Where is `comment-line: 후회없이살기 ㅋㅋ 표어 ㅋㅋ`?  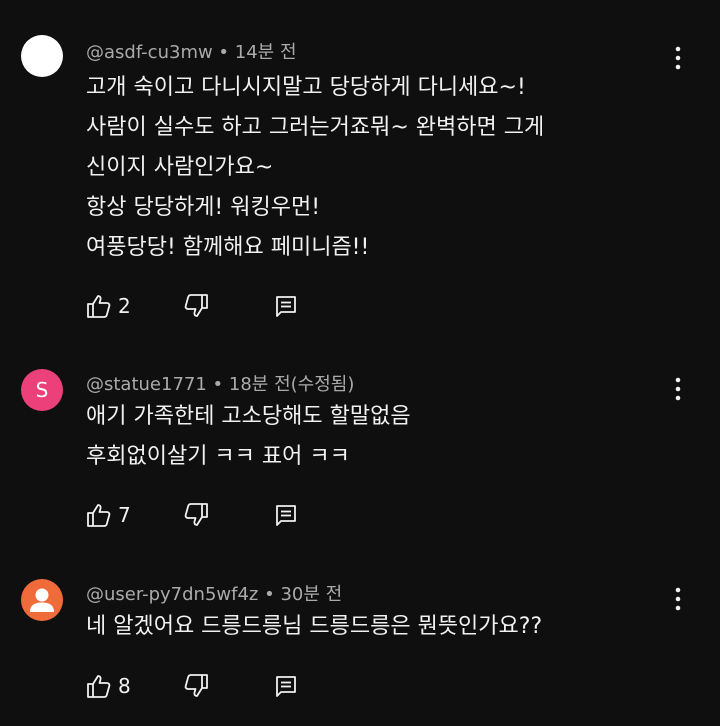 comment-line: 후회없이살기 ㅋㅋ 표어 ㅋㅋ is located at coordinates (218, 456).